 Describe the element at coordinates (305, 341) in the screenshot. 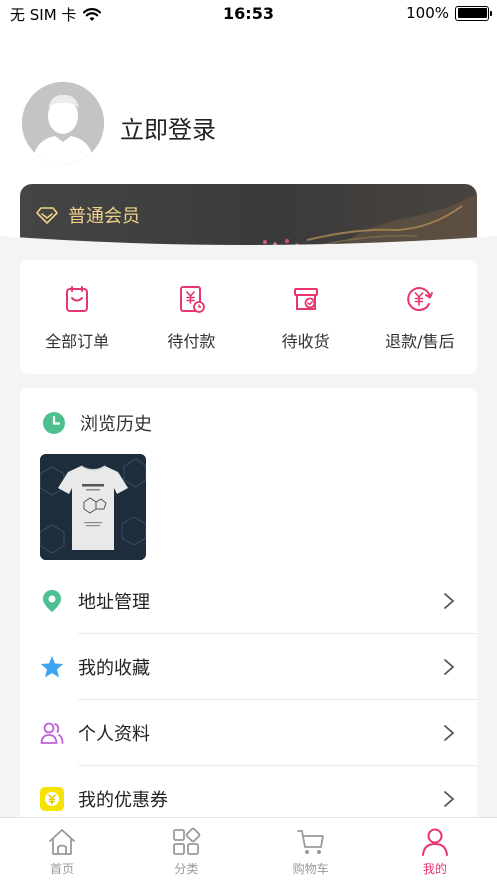

I see `order-label: 待收货` at that location.